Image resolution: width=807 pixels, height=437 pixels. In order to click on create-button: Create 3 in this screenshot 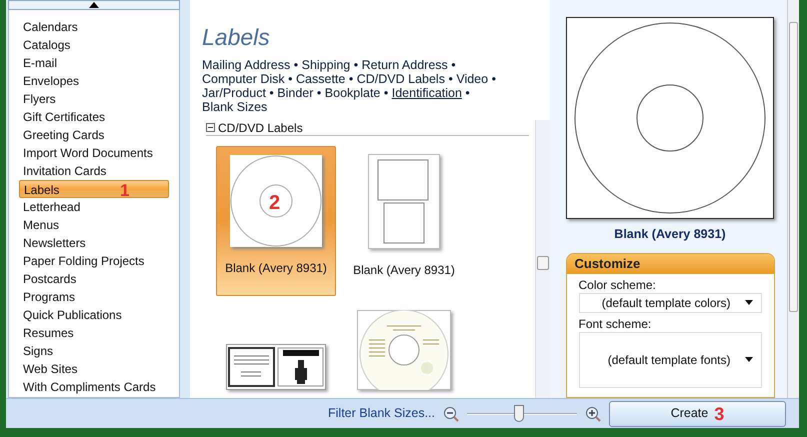, I will do `click(697, 413)`.